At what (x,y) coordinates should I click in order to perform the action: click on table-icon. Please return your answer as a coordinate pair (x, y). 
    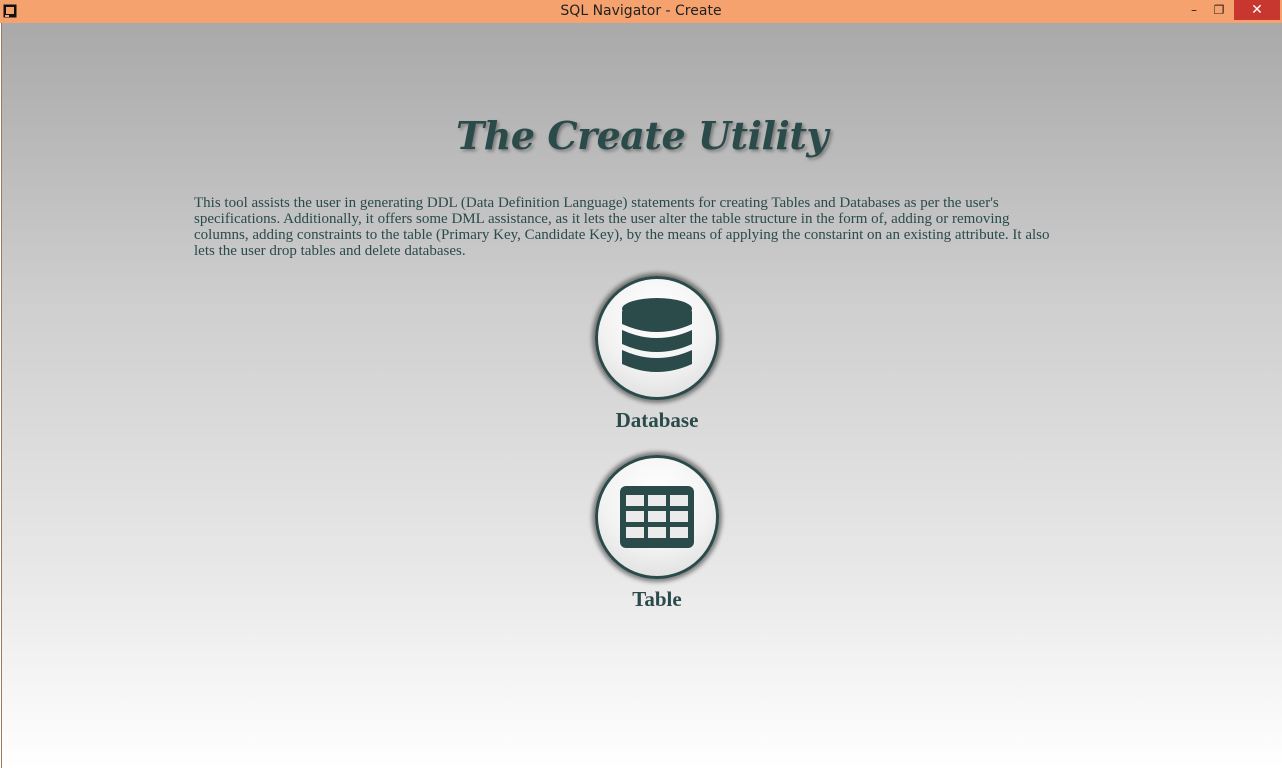
    Looking at the image, I should click on (657, 517).